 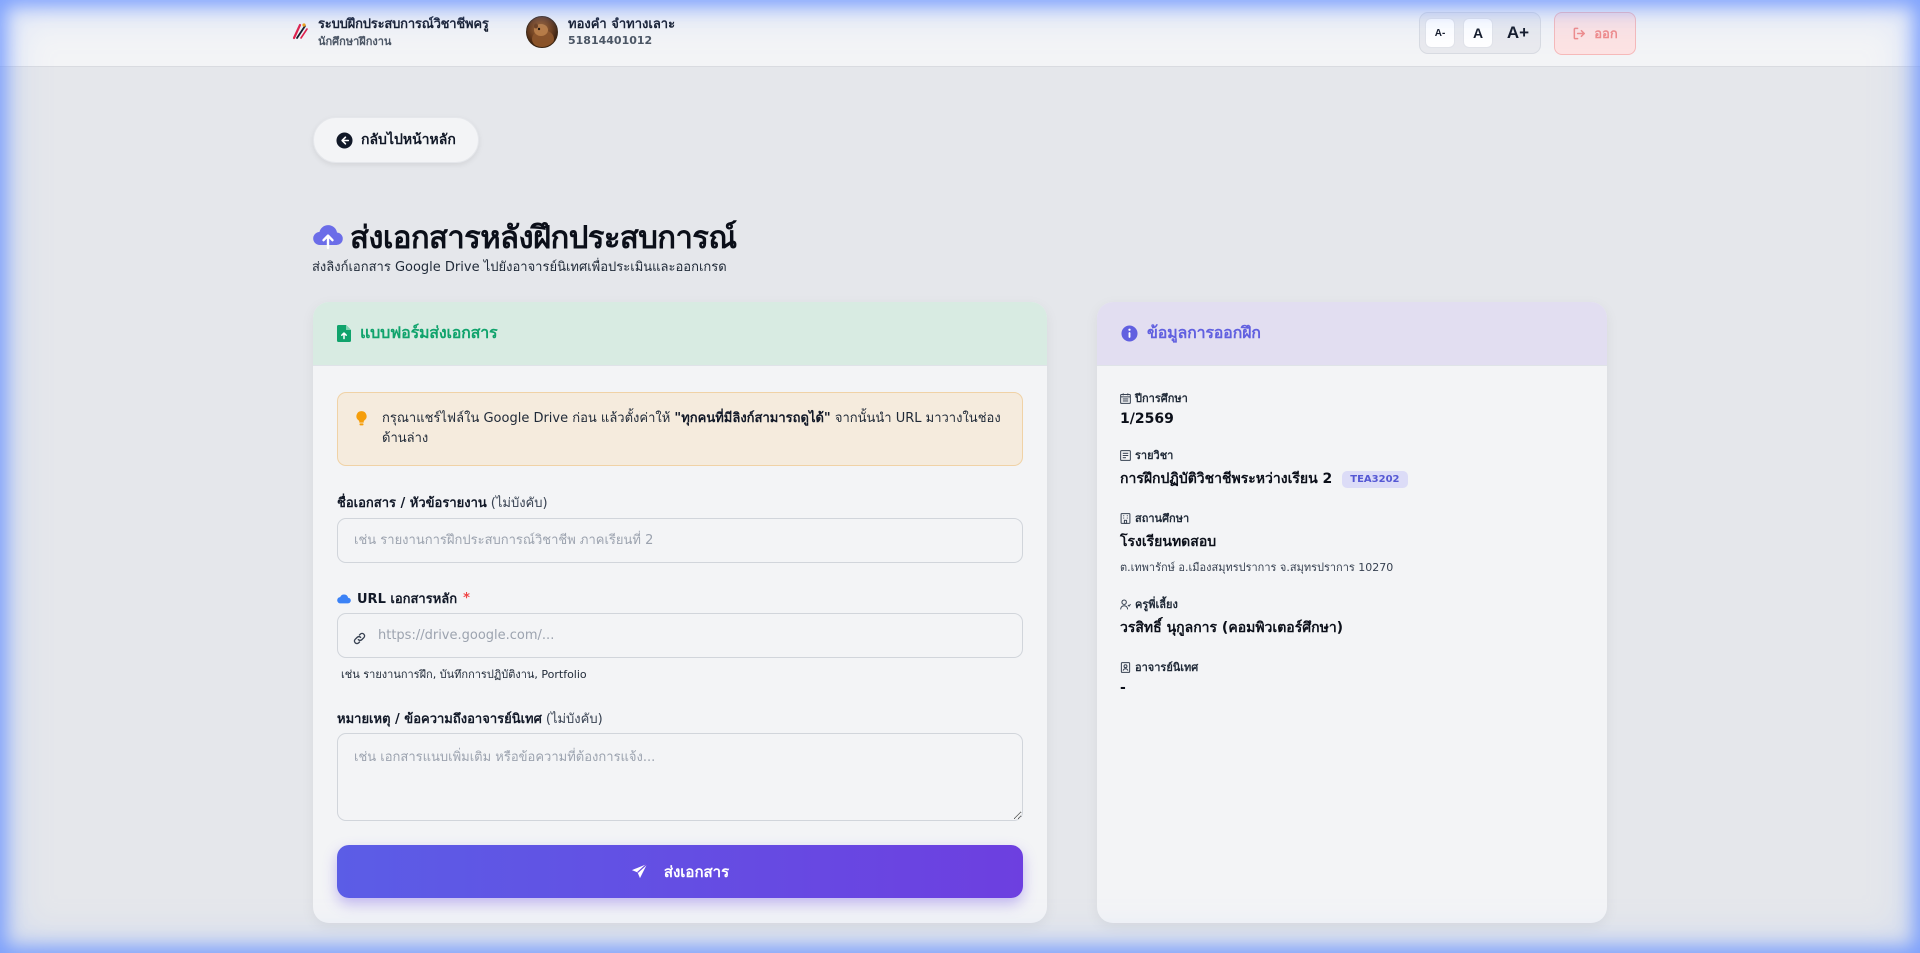 What do you see at coordinates (1125, 398) in the screenshot?
I see `calendar-icon` at bounding box center [1125, 398].